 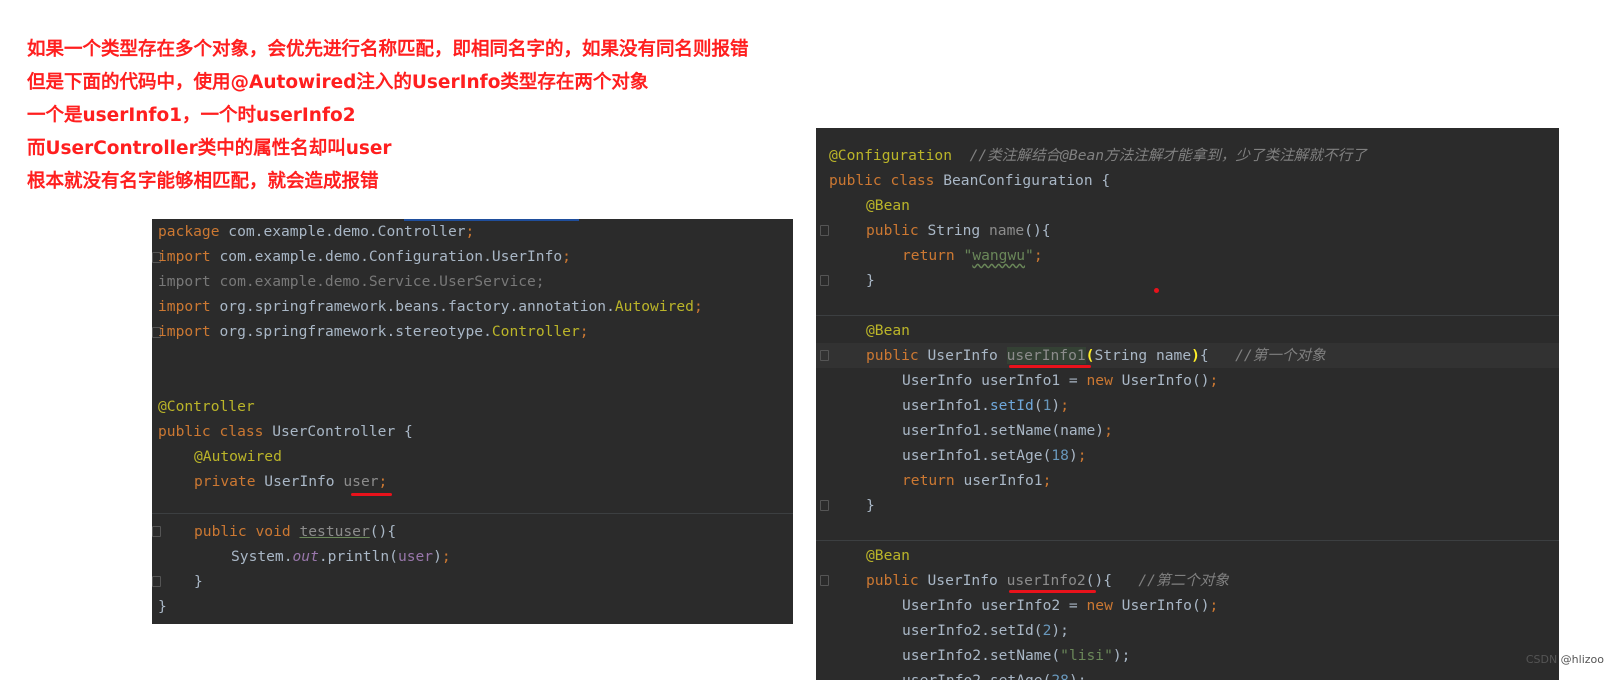 I want to click on code-line-return-wangwu: return "wangwu";, so click(x=972, y=255).